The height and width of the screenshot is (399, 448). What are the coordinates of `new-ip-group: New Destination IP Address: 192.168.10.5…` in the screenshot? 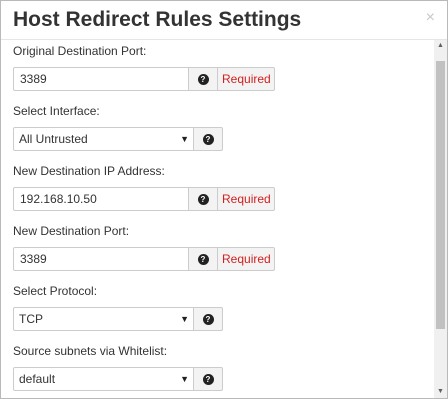 It's located at (144, 187).